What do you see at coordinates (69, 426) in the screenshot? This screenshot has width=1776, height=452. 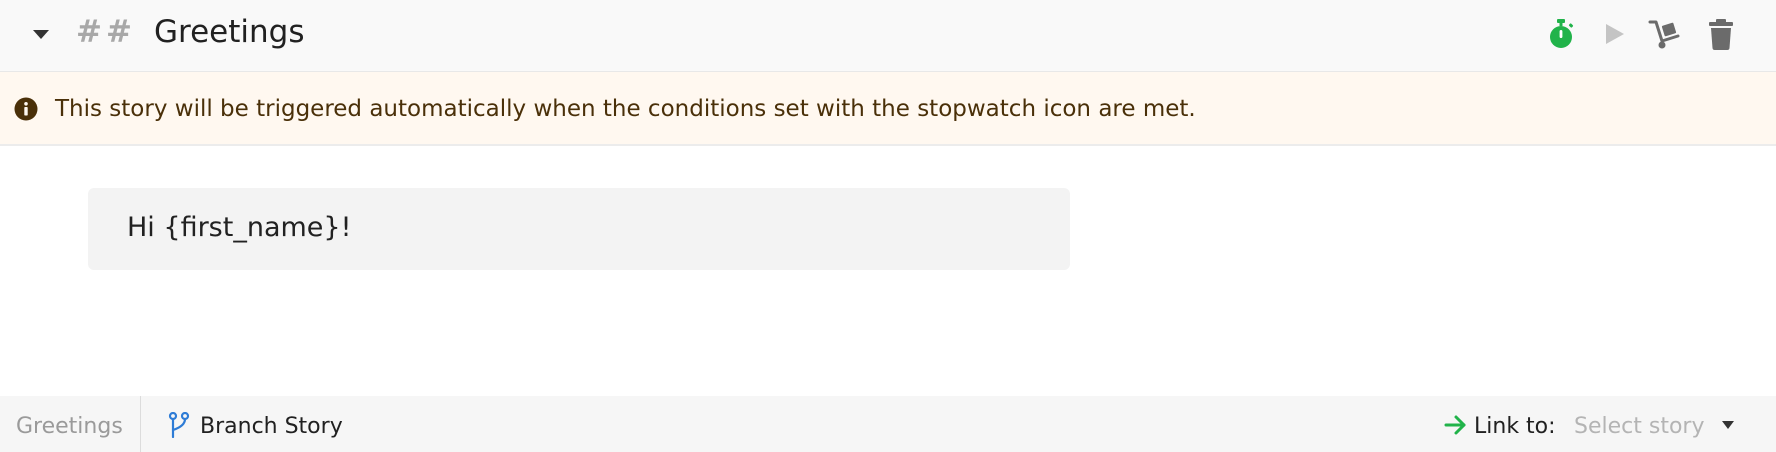 I see `footer-story-name: Greetings` at bounding box center [69, 426].